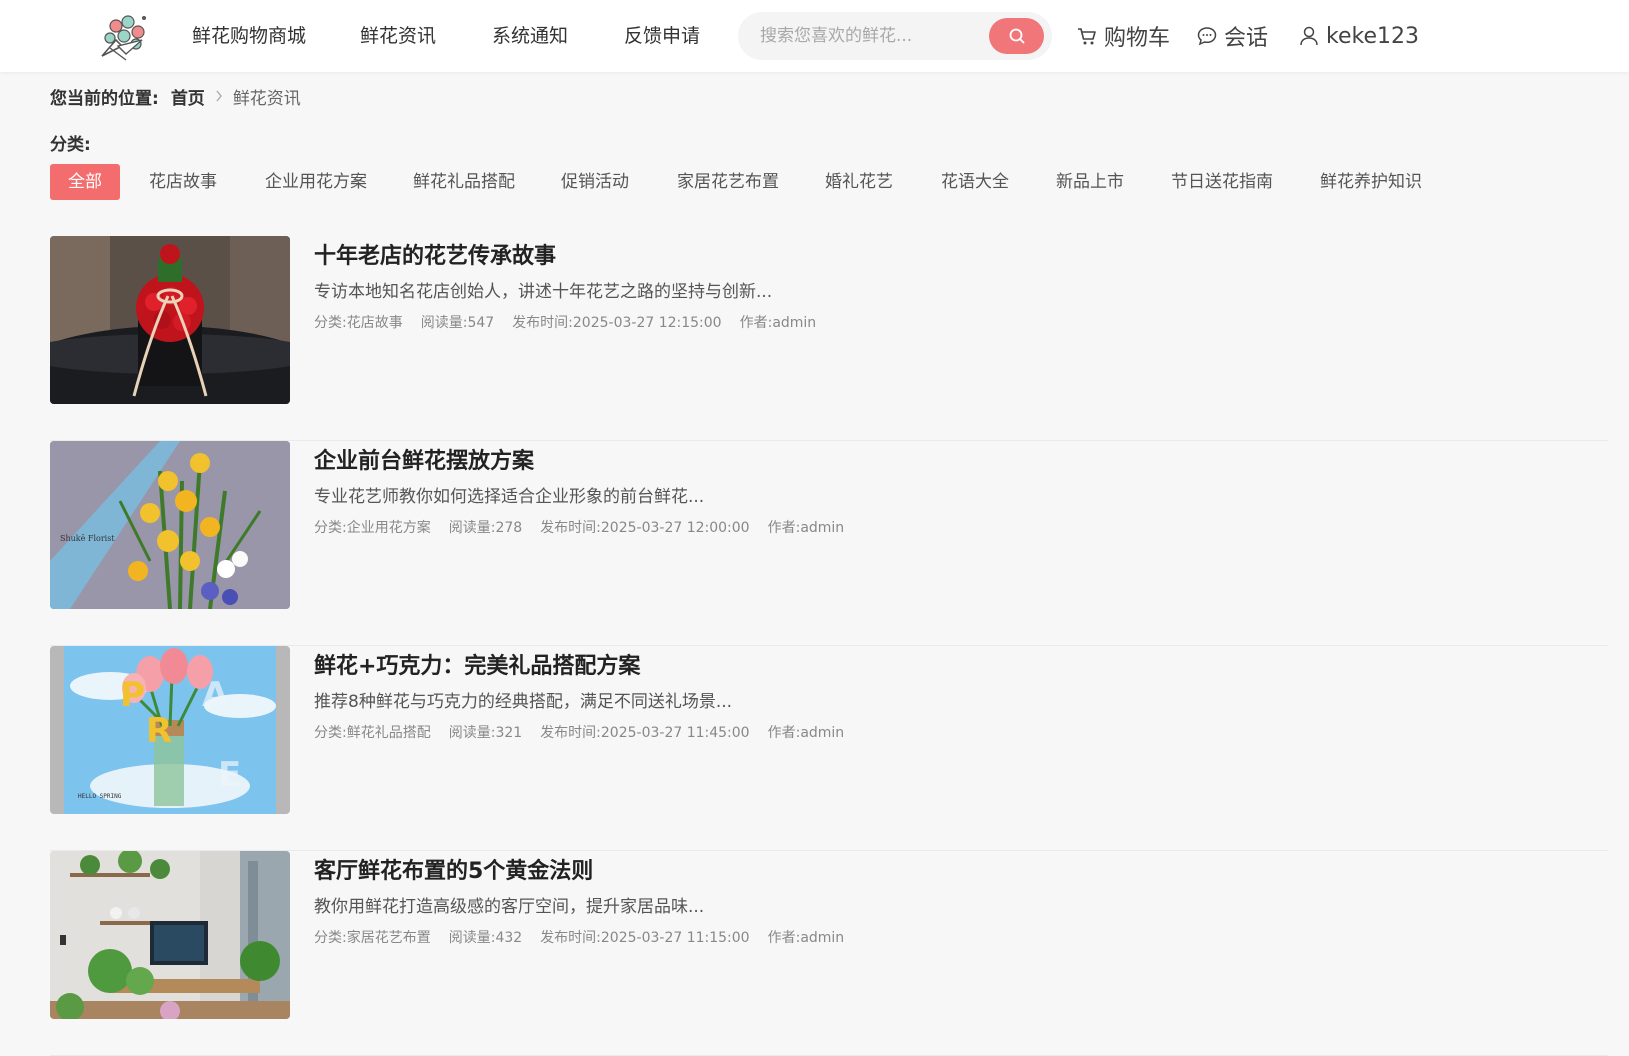 The width and height of the screenshot is (1629, 1056). What do you see at coordinates (481, 323) in the screenshot?
I see `article-views: 547` at bounding box center [481, 323].